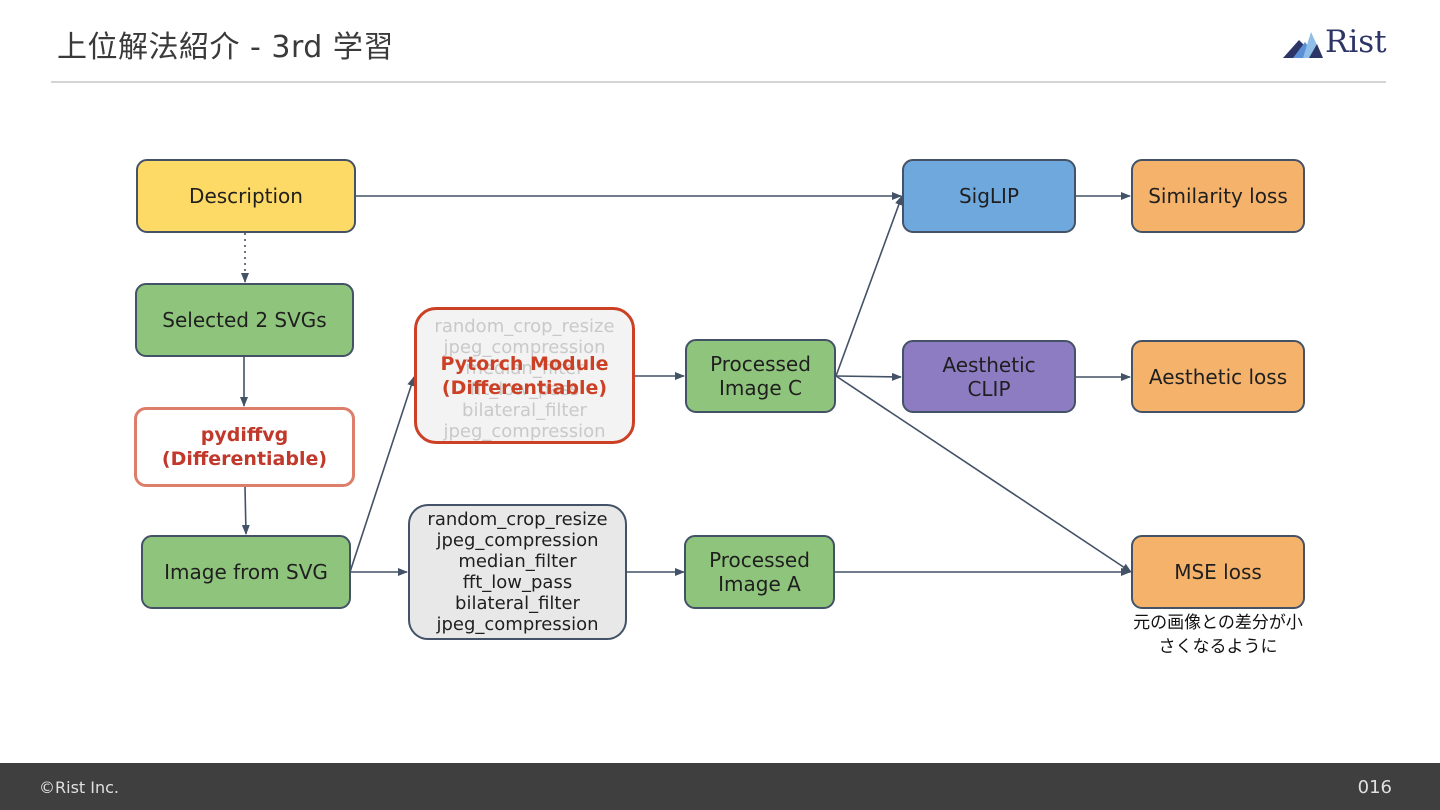 The height and width of the screenshot is (810, 1440). What do you see at coordinates (524, 410) in the screenshot?
I see `pytorch-ghost-op: bilateral_filter` at bounding box center [524, 410].